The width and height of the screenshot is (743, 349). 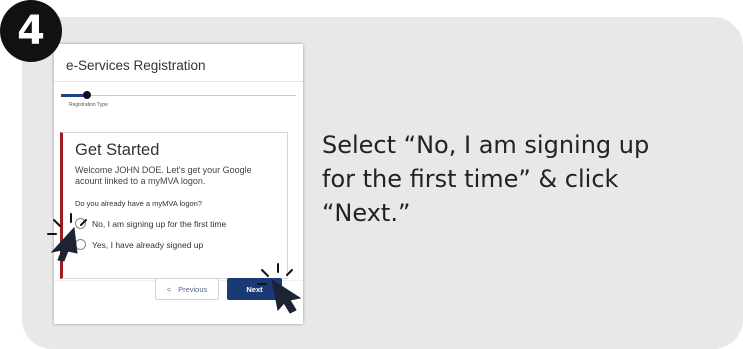 I want to click on page-title: e-Services Registration, so click(x=136, y=65).